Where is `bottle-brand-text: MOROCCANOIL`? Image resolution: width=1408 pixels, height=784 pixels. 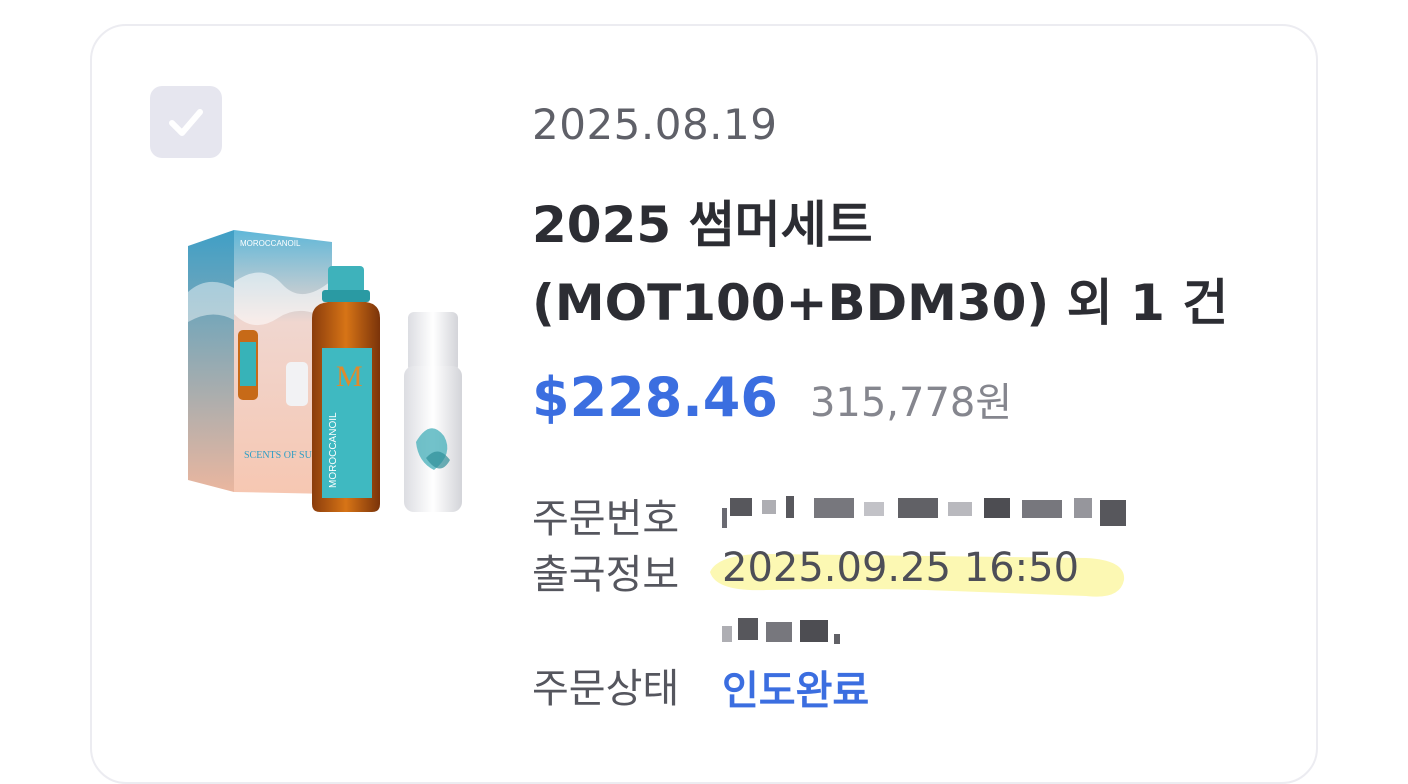
bottle-brand-text: MOROCCANOIL is located at coordinates (333, 450).